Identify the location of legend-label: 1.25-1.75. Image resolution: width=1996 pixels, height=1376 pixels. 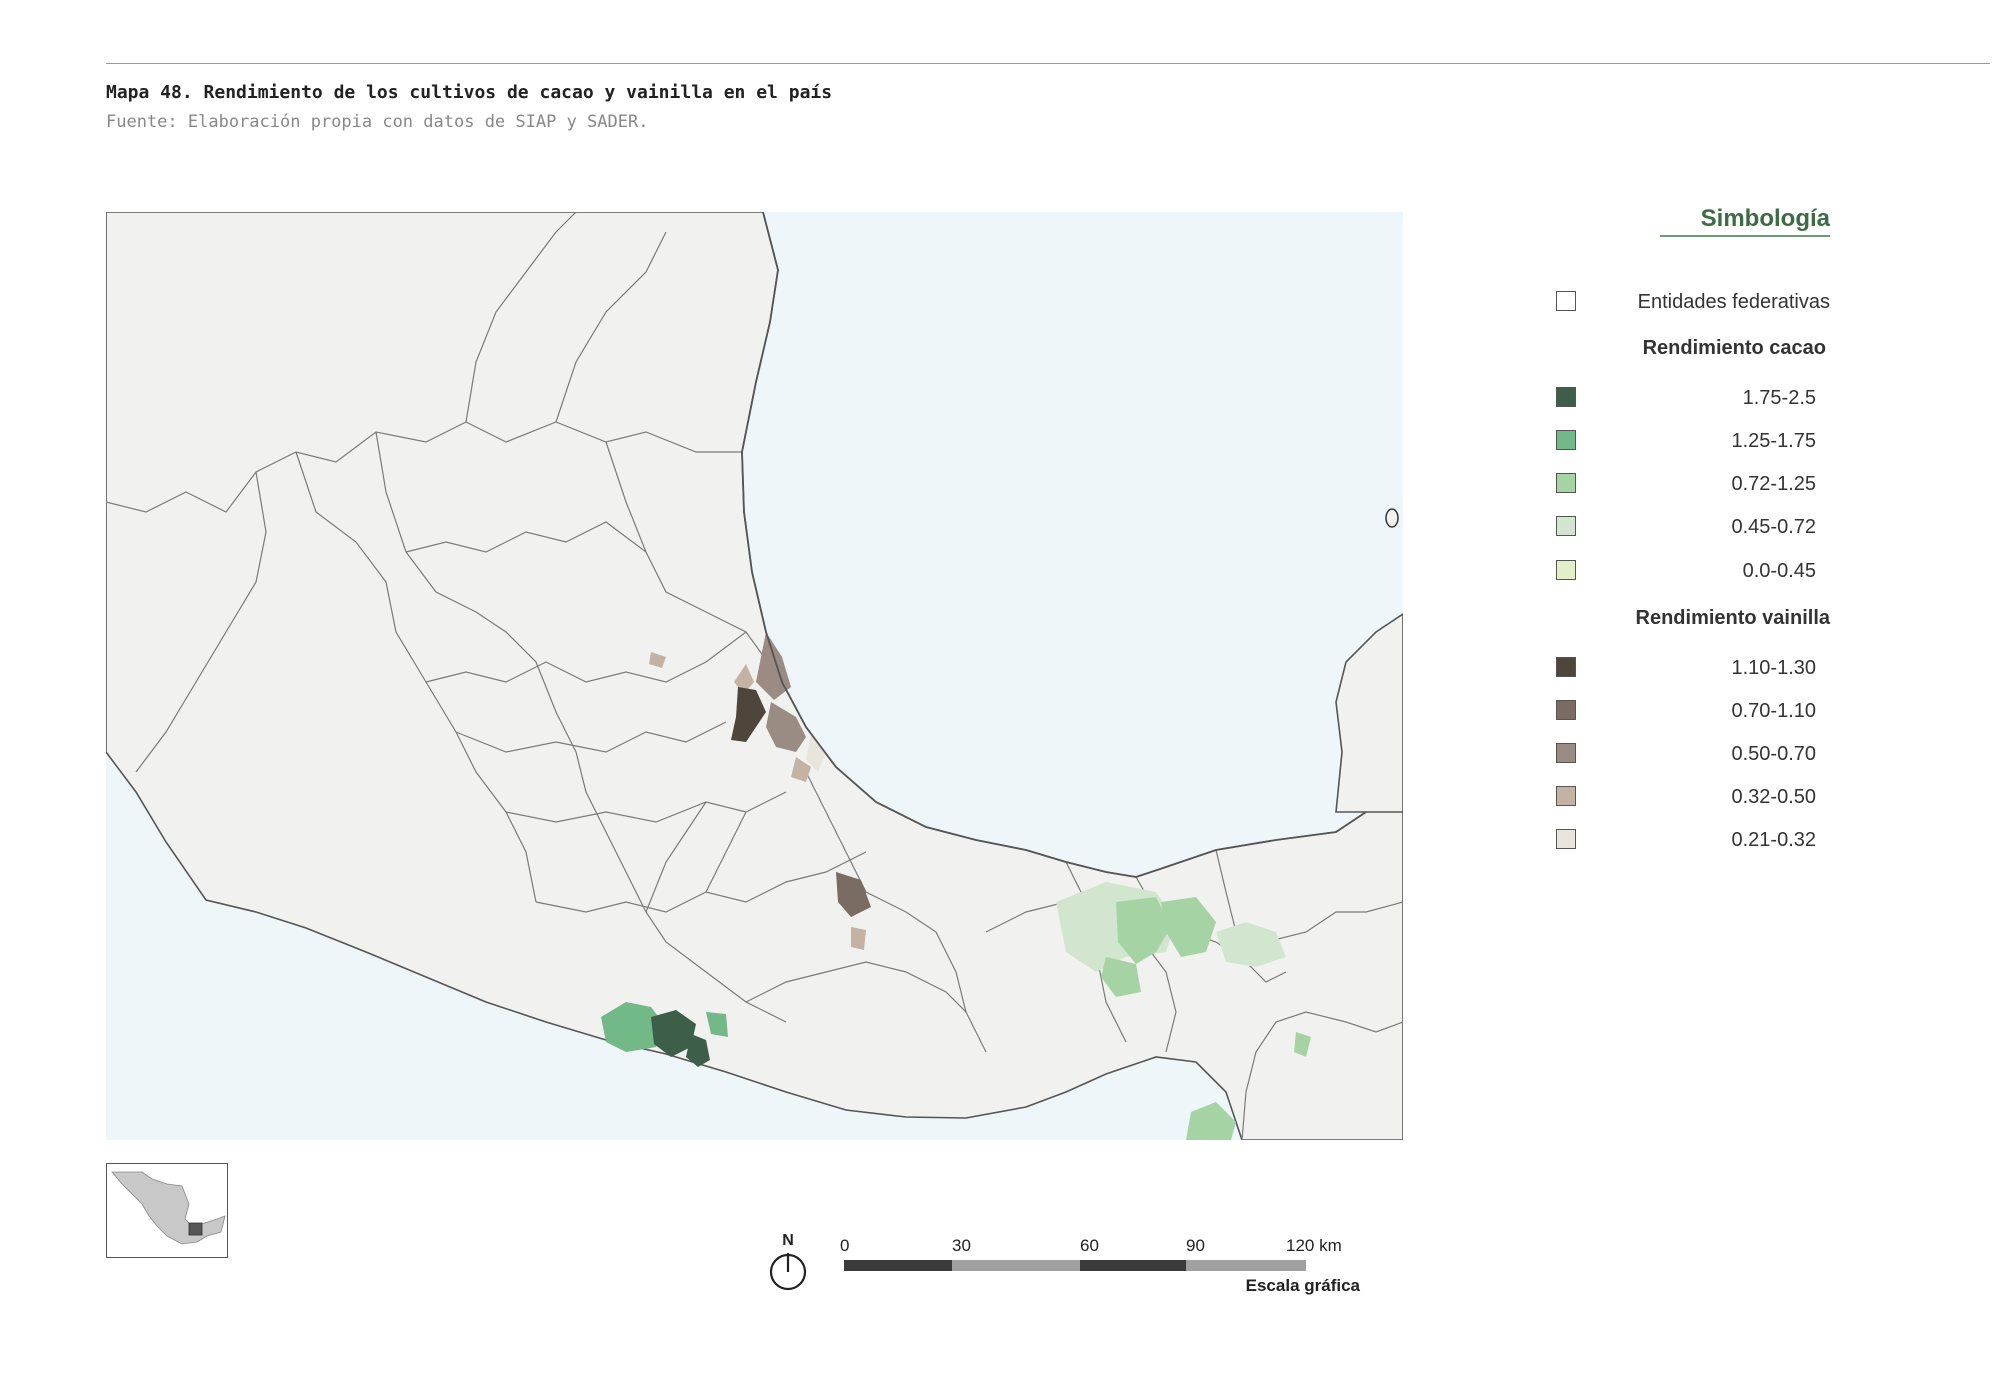
(1773, 441).